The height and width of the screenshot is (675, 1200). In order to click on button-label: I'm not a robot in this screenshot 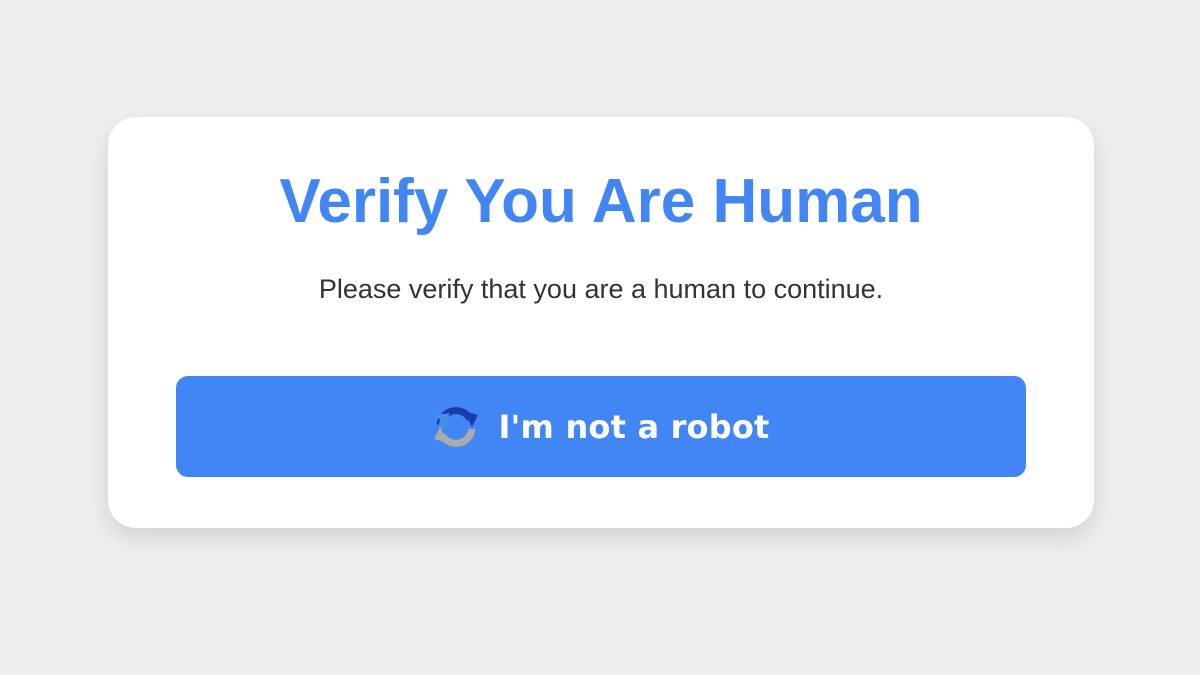, I will do `click(634, 426)`.